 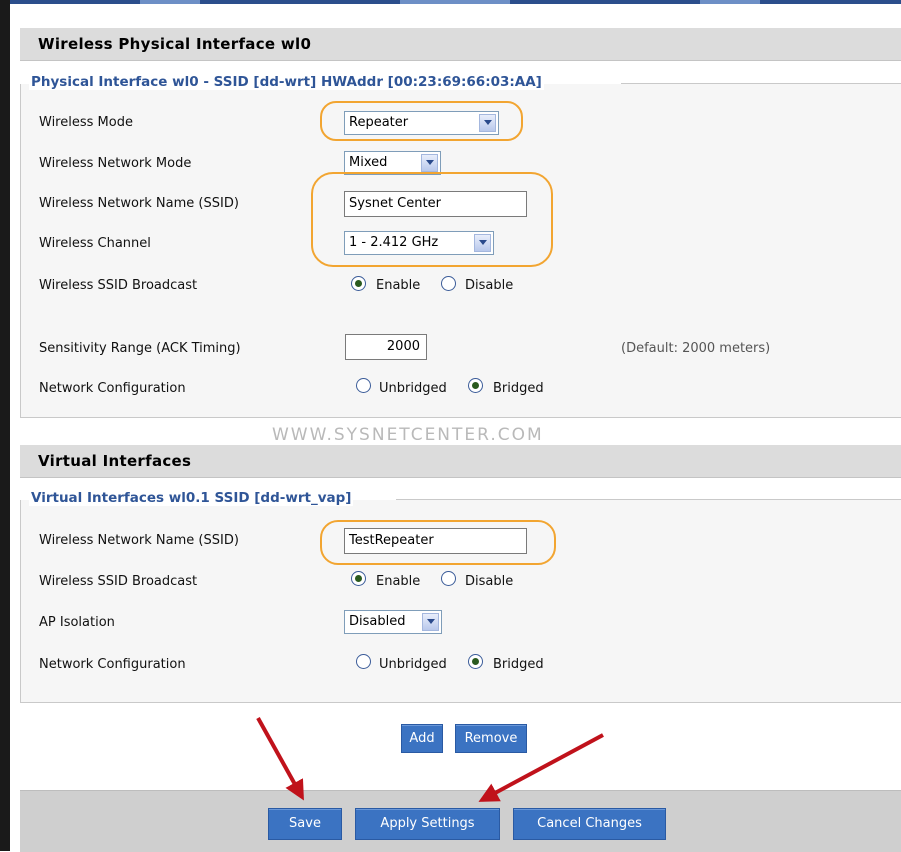 What do you see at coordinates (358, 578) in the screenshot?
I see `virtual-ssid-broadcast-enable-radio` at bounding box center [358, 578].